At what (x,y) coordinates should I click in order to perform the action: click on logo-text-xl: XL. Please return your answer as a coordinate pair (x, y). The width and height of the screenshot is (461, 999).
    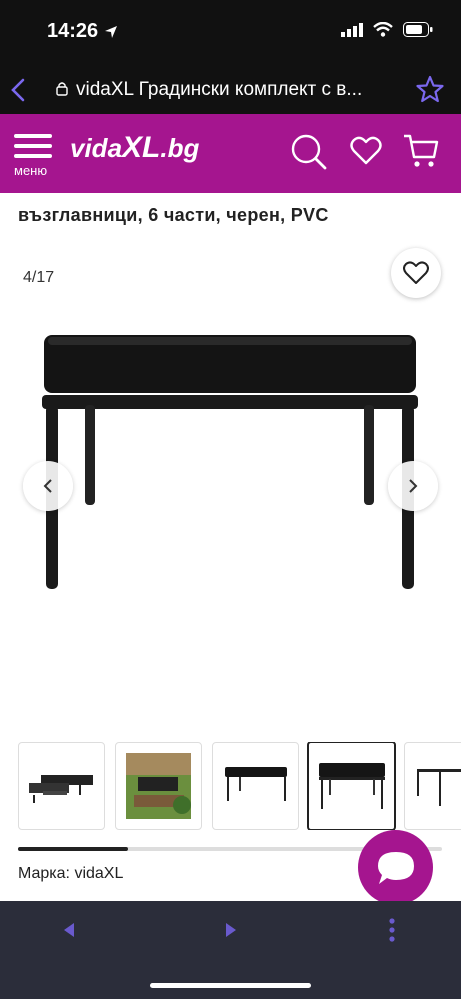
    Looking at the image, I should click on (141, 147).